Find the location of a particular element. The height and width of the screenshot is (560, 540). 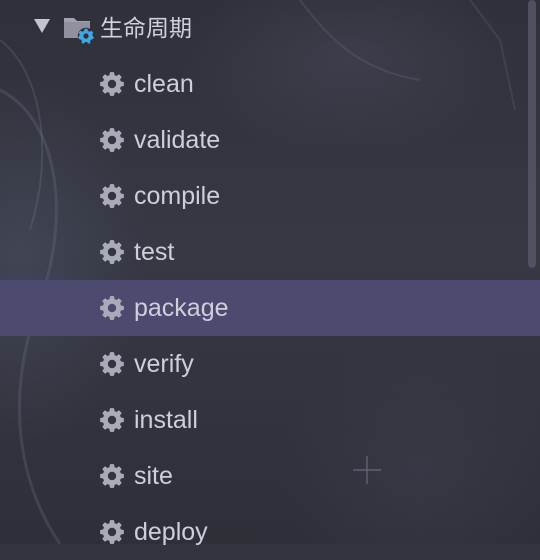

tree-item-label: verify is located at coordinates (164, 364).